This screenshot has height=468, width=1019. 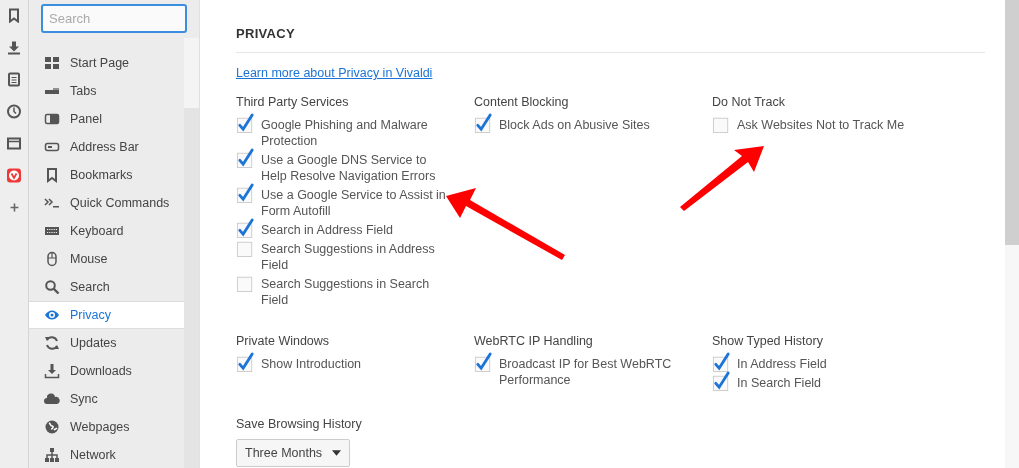 I want to click on option-label: Search Suggestions in Search Field, so click(x=346, y=292).